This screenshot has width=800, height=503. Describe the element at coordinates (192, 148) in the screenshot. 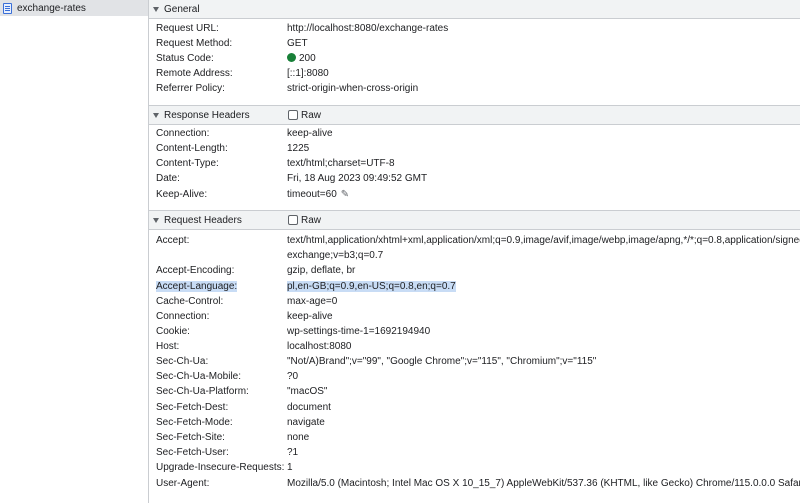

I see `header-key: Content-Length:` at that location.